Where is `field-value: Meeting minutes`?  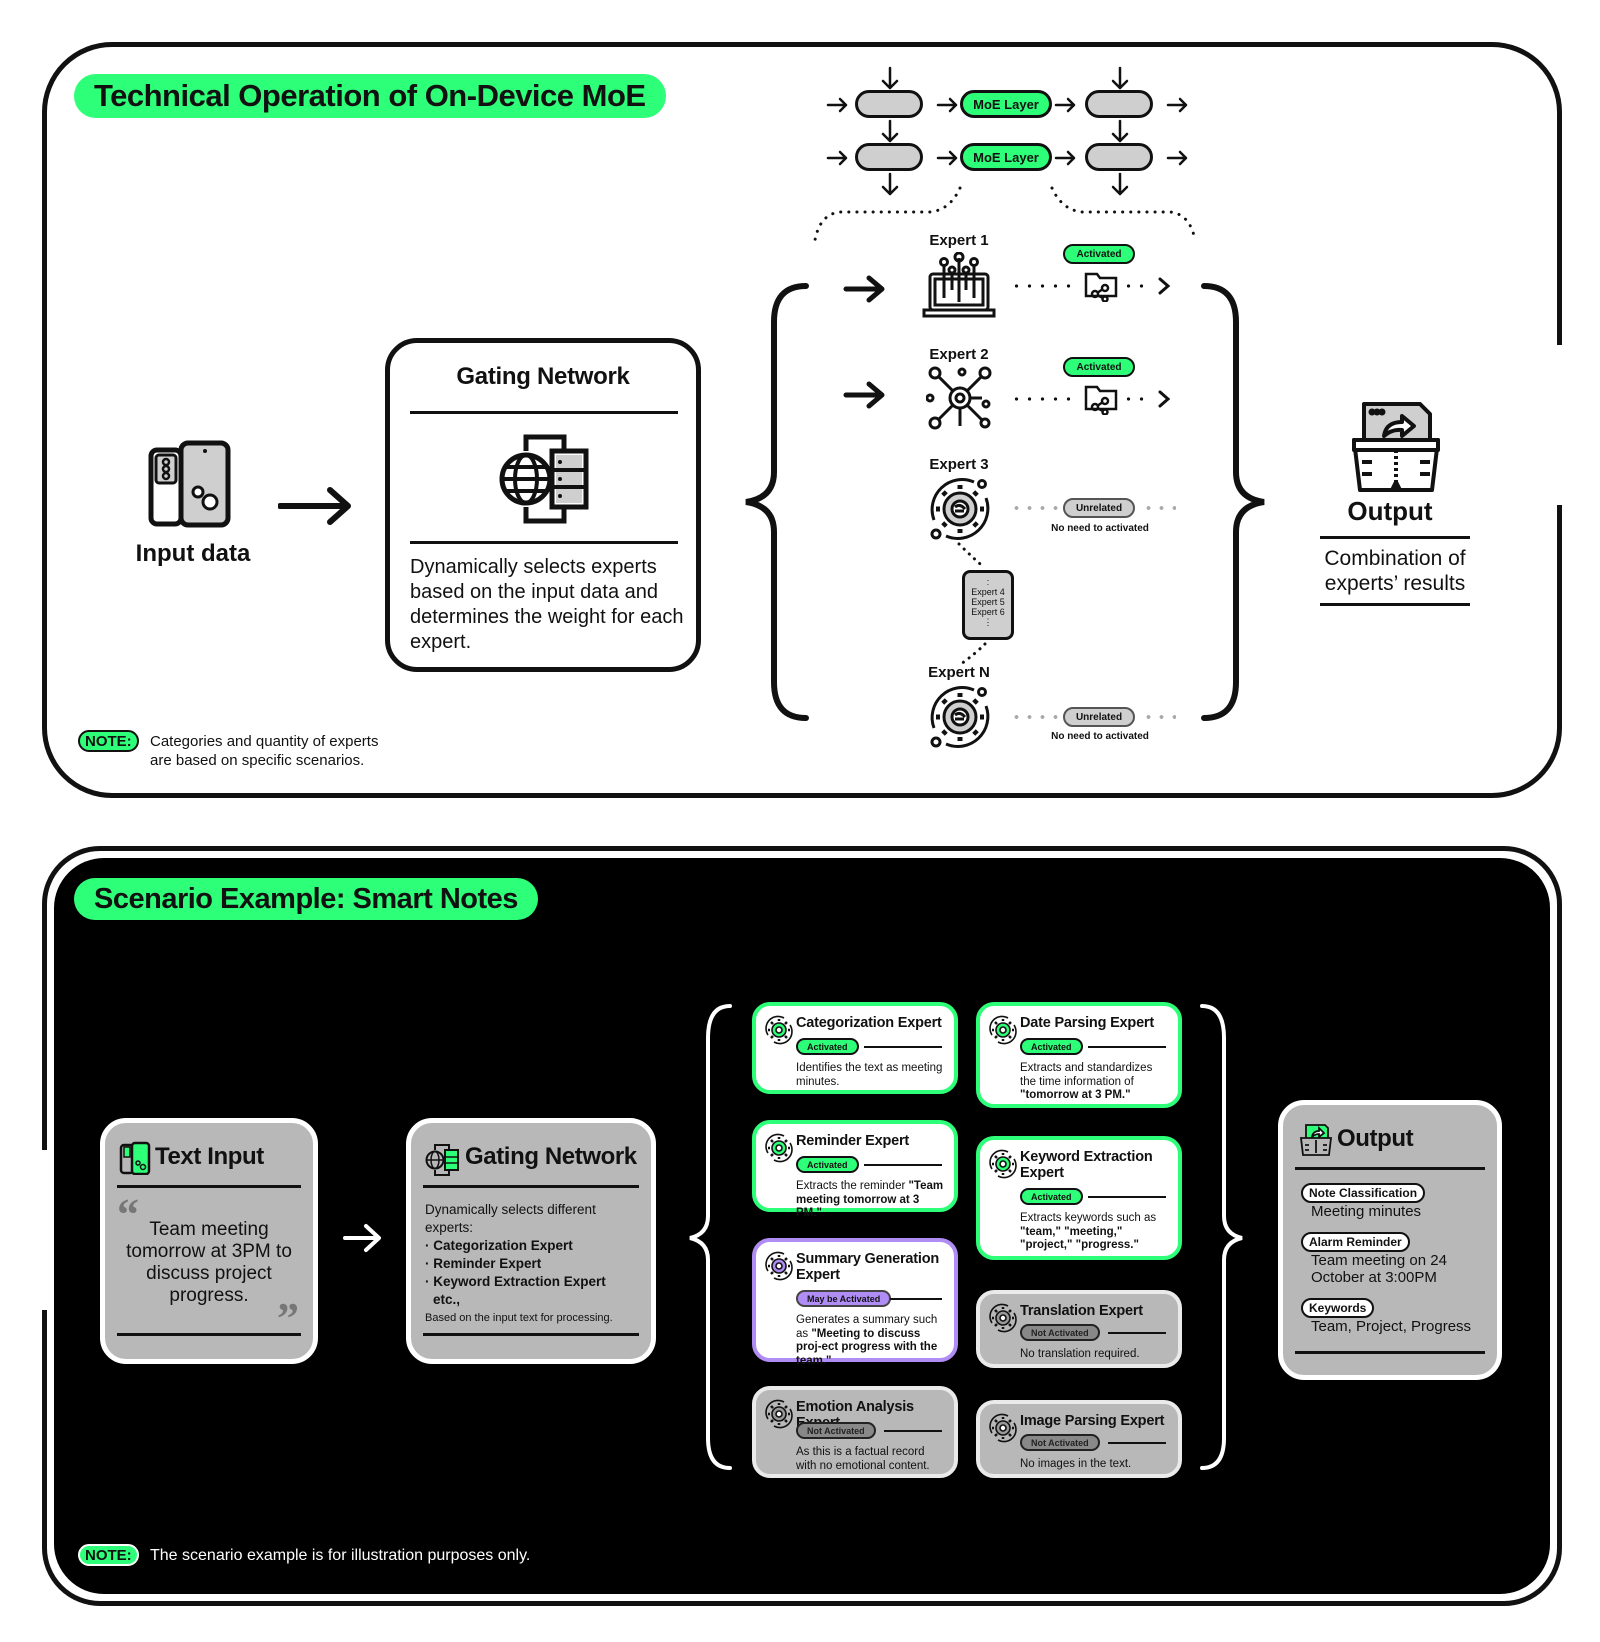
field-value: Meeting minutes is located at coordinates (1366, 1211).